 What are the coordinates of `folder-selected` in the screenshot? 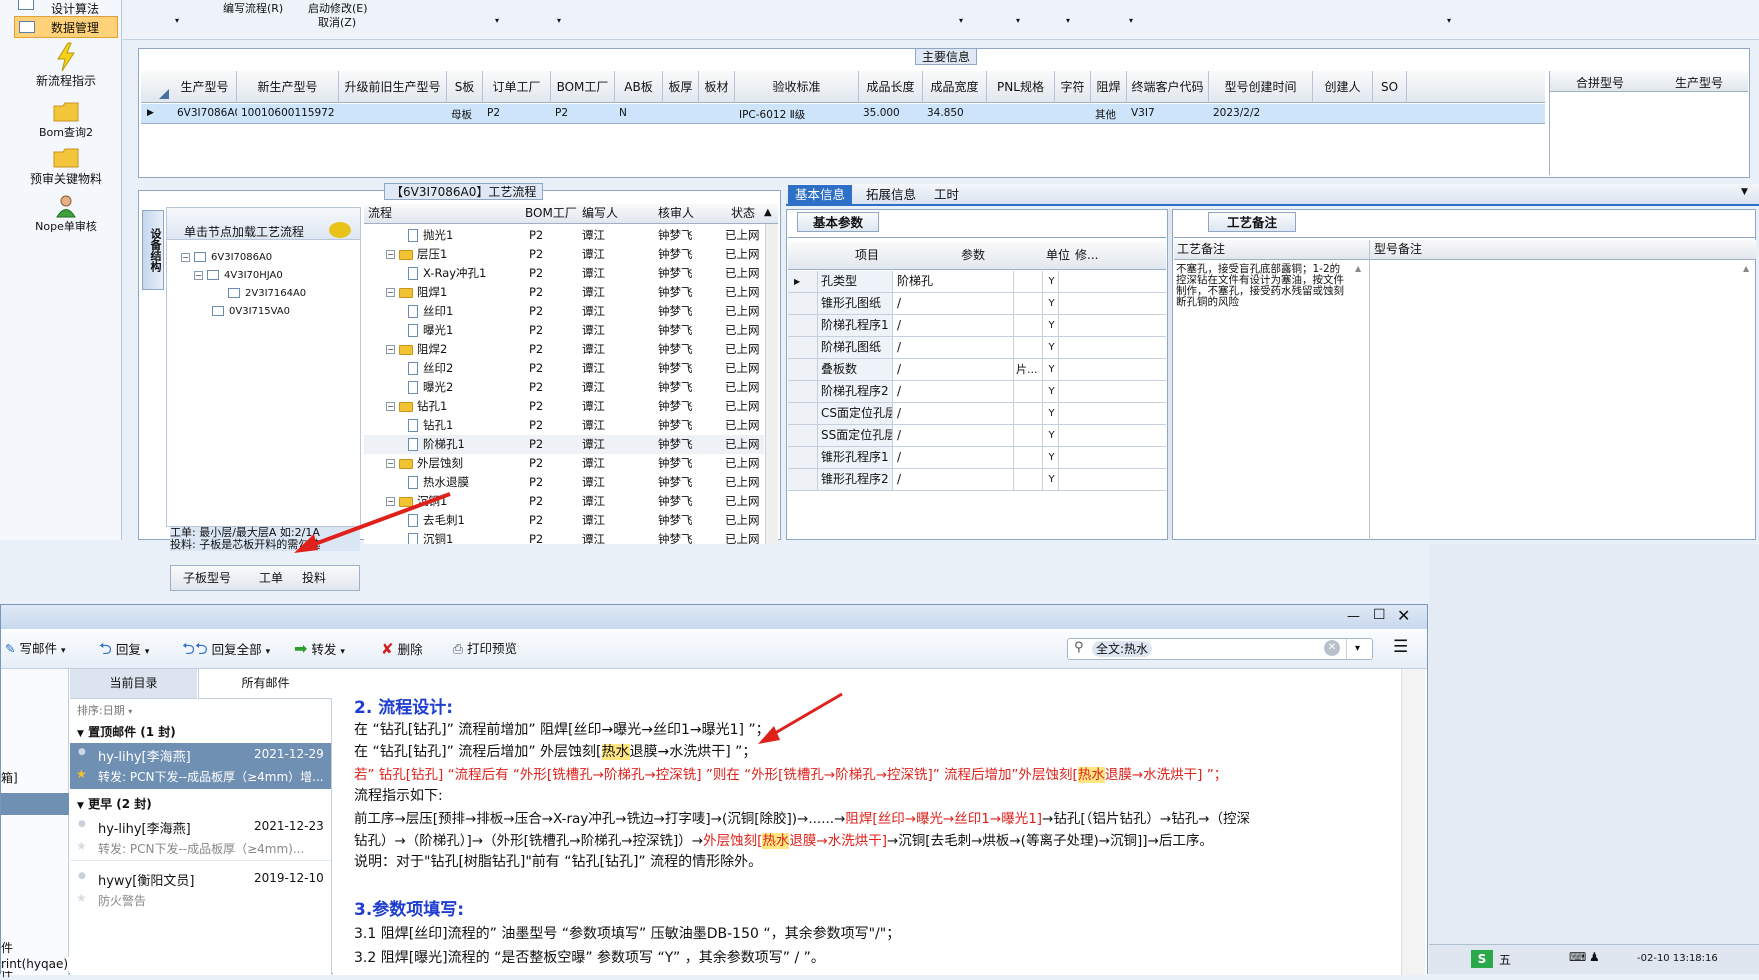 It's located at (35, 804).